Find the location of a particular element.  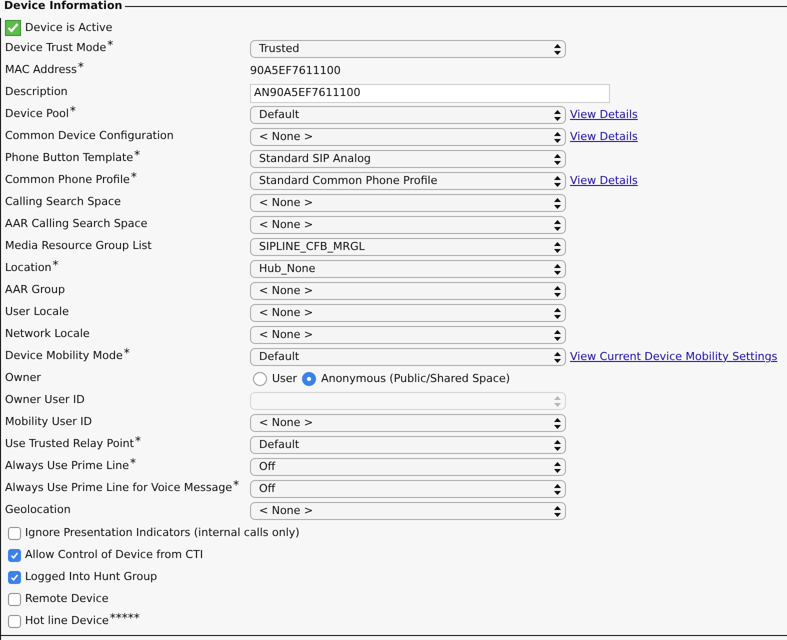

field-label: Location is located at coordinates (28, 268).